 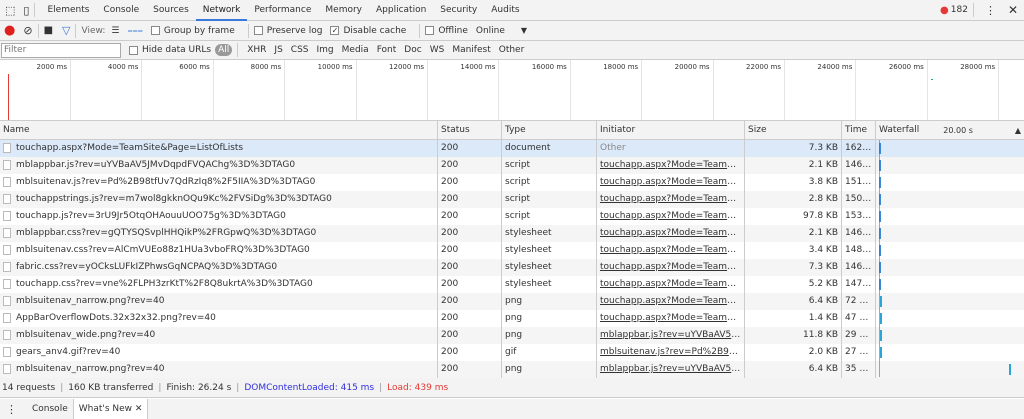 I want to click on filter-type-xhr: XHR, so click(x=256, y=50).